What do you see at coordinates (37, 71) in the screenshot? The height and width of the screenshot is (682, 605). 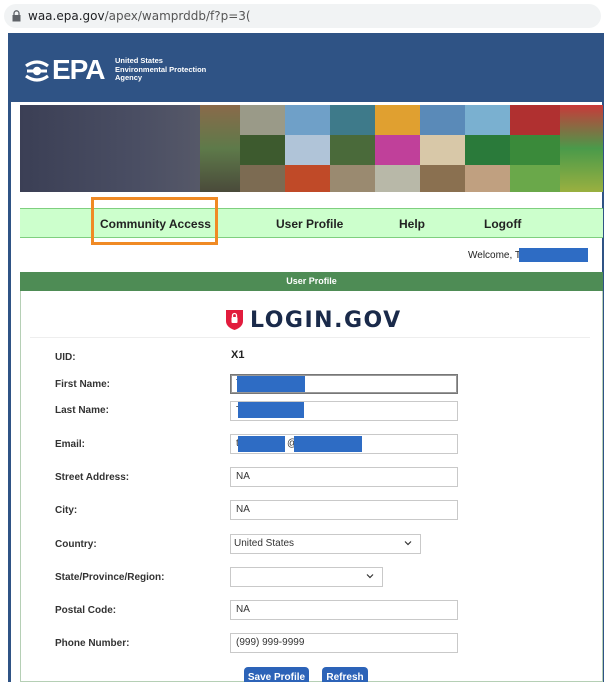 I see `epa-flower-logo-icon` at bounding box center [37, 71].